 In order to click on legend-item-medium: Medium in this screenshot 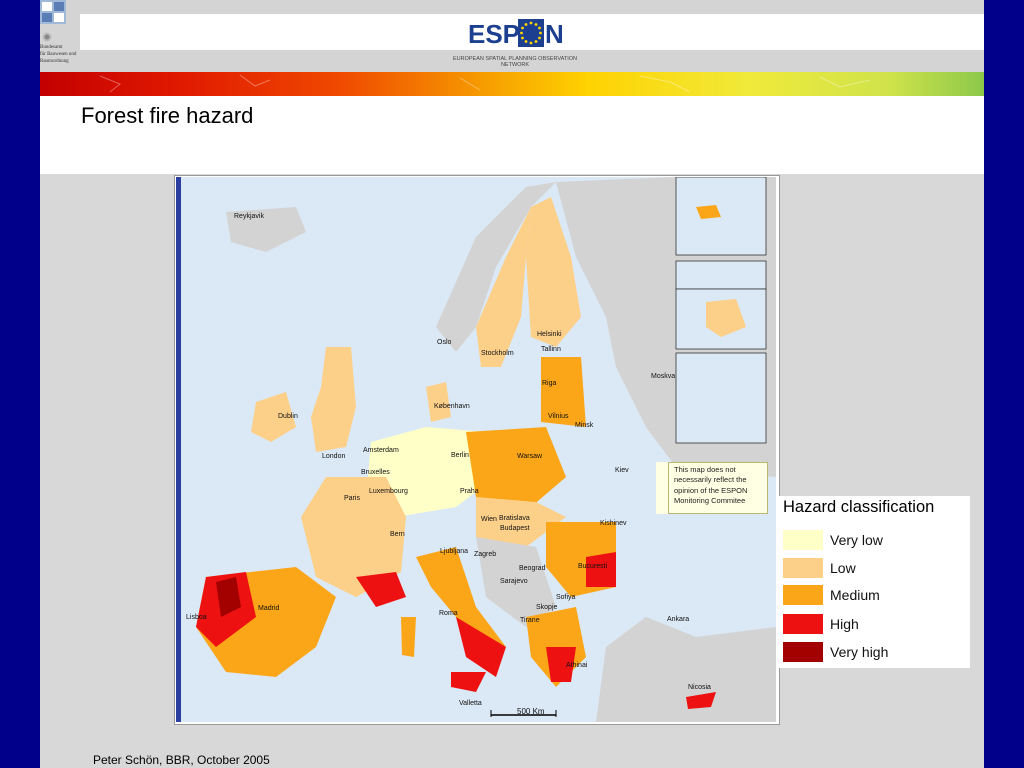, I will do `click(873, 596)`.